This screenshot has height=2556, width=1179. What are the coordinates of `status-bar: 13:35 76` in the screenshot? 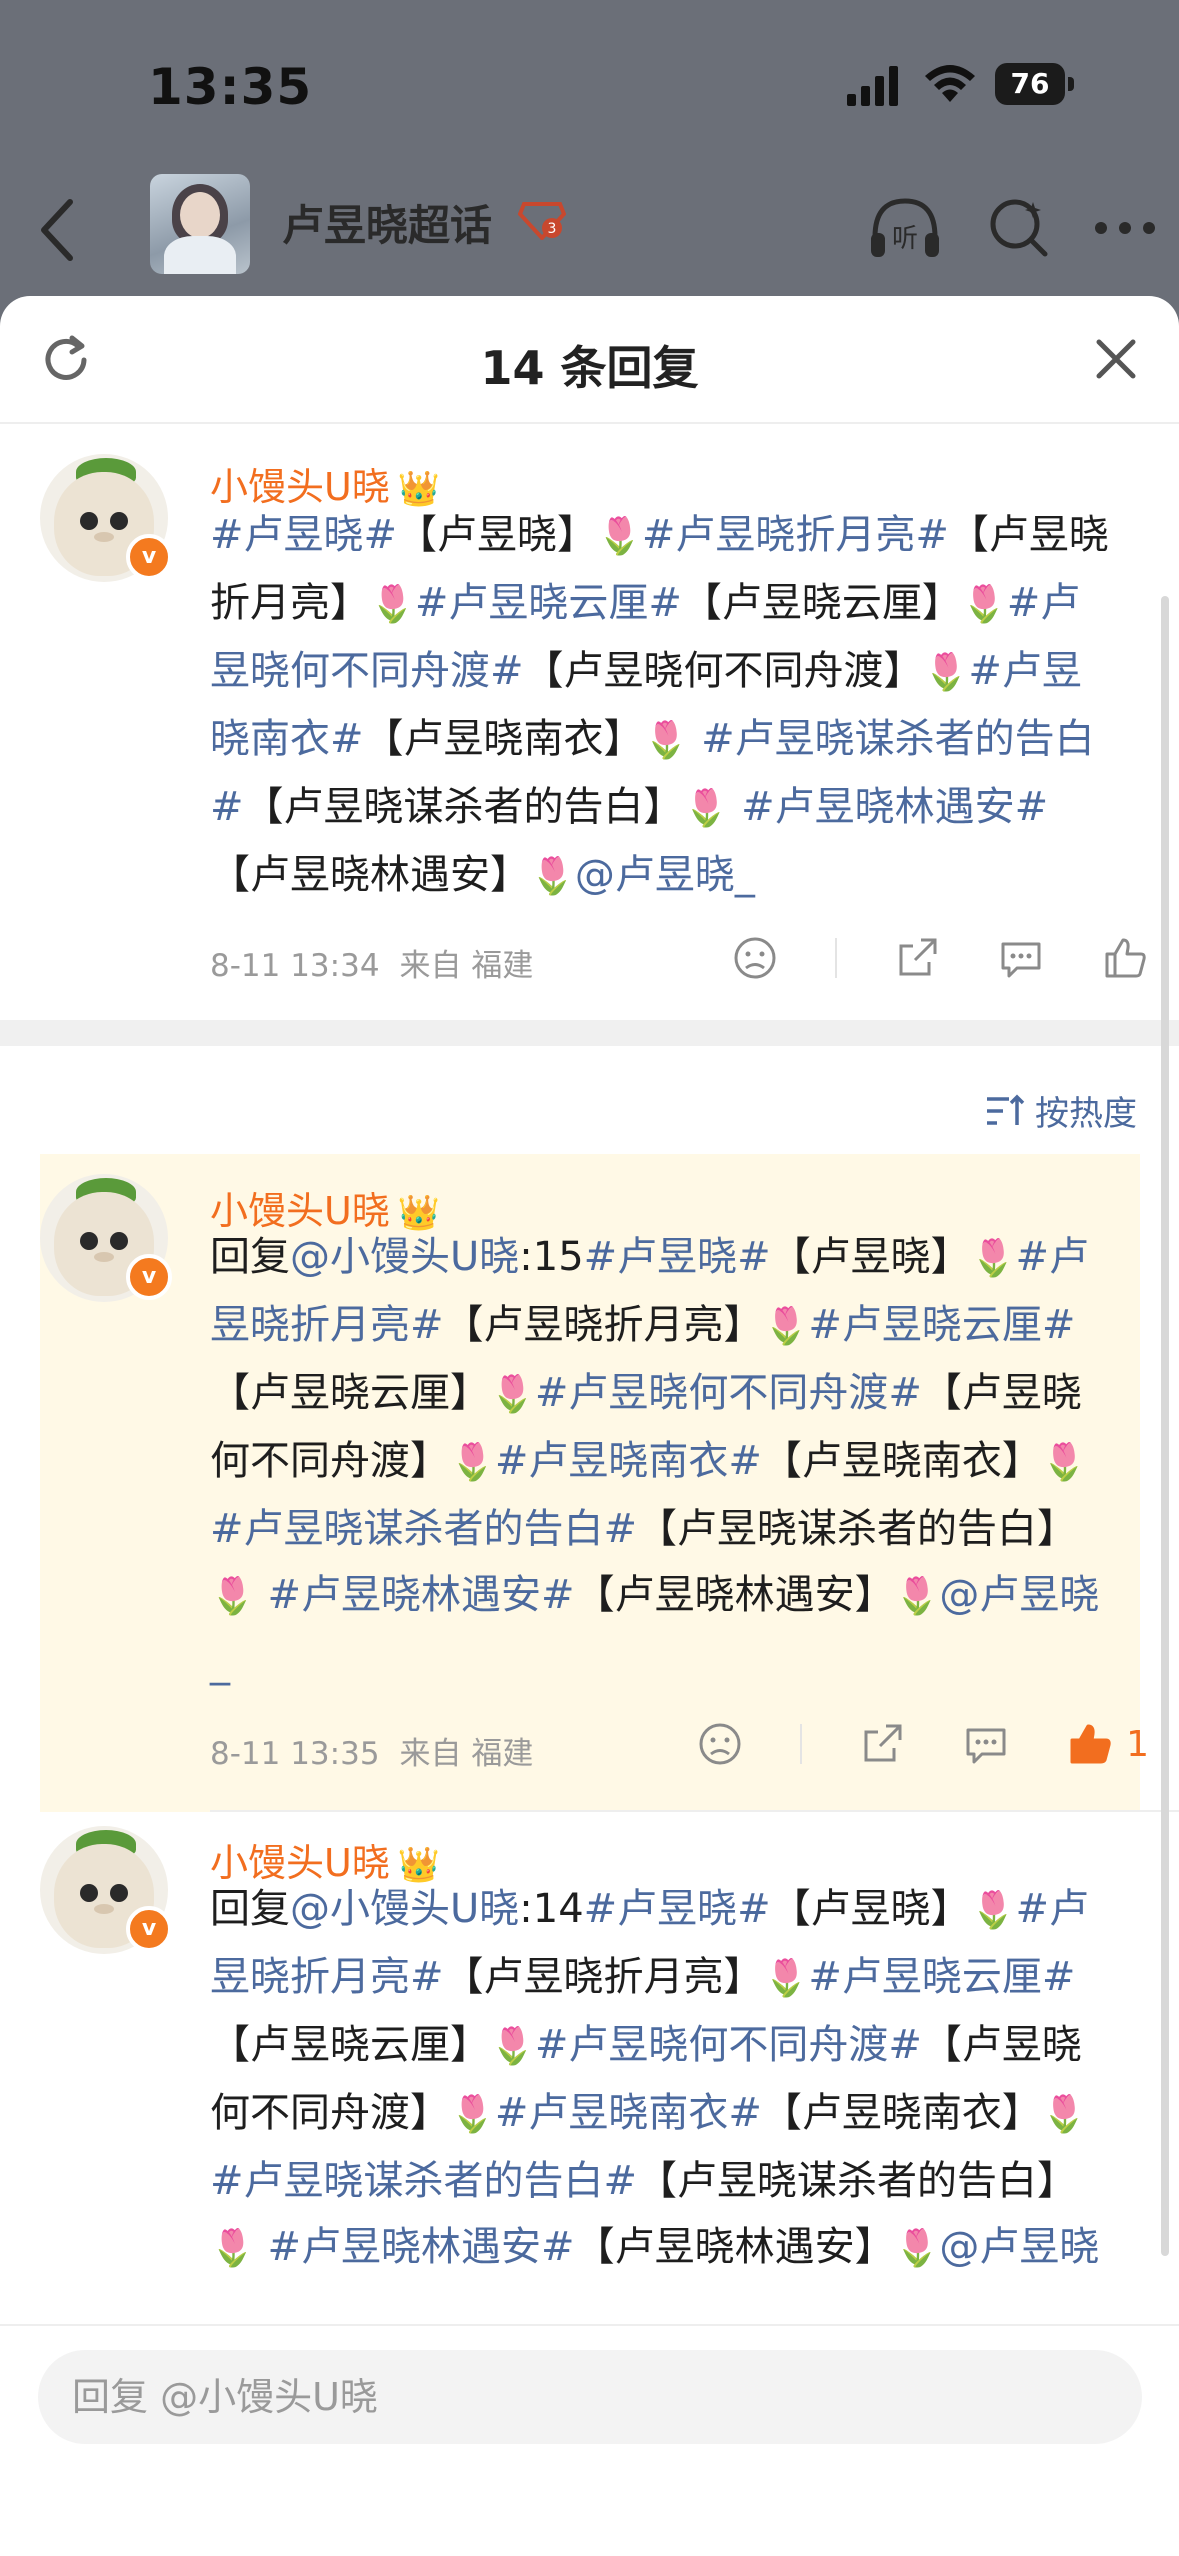 It's located at (589, 85).